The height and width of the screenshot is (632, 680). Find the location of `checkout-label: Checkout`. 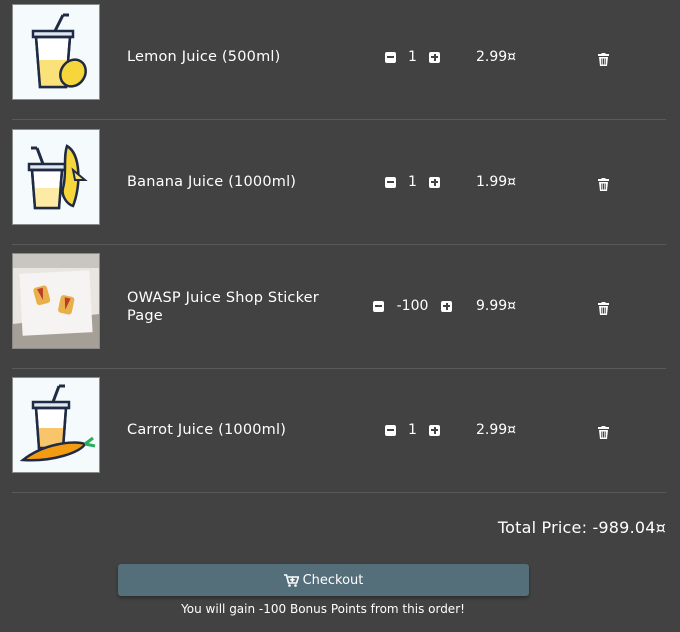

checkout-label: Checkout is located at coordinates (333, 580).